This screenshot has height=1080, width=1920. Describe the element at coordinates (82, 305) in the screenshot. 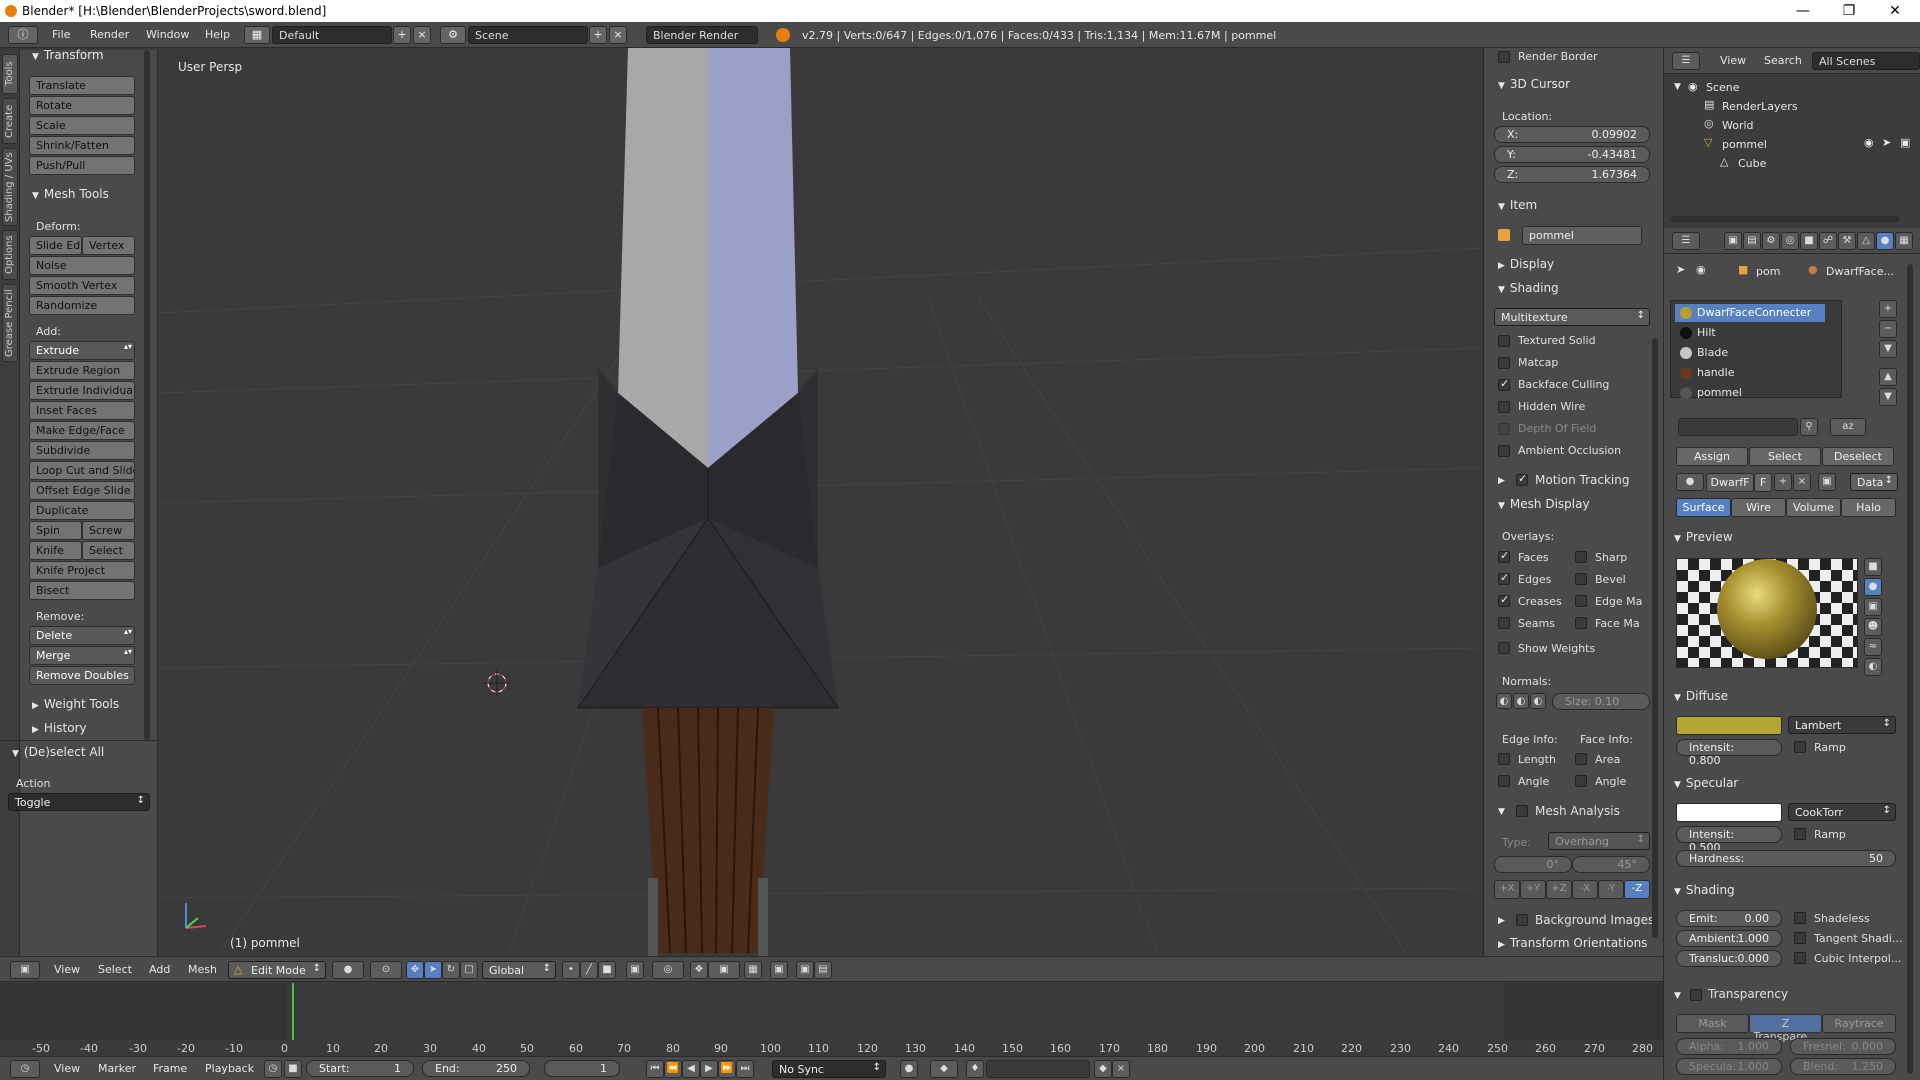

I see `randomize-button: Randomize` at that location.